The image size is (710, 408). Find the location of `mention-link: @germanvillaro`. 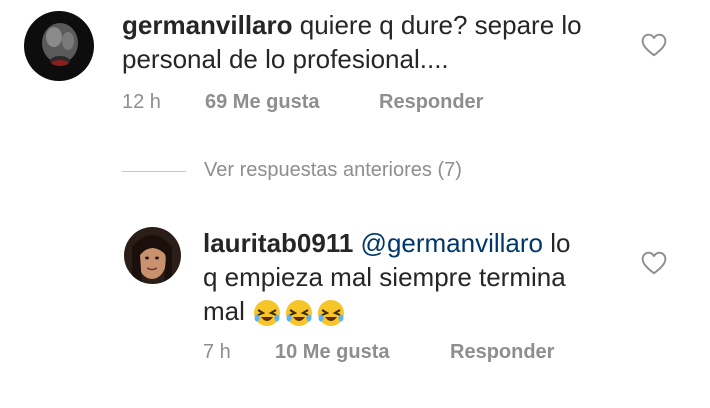

mention-link: @germanvillaro is located at coordinates (452, 243).